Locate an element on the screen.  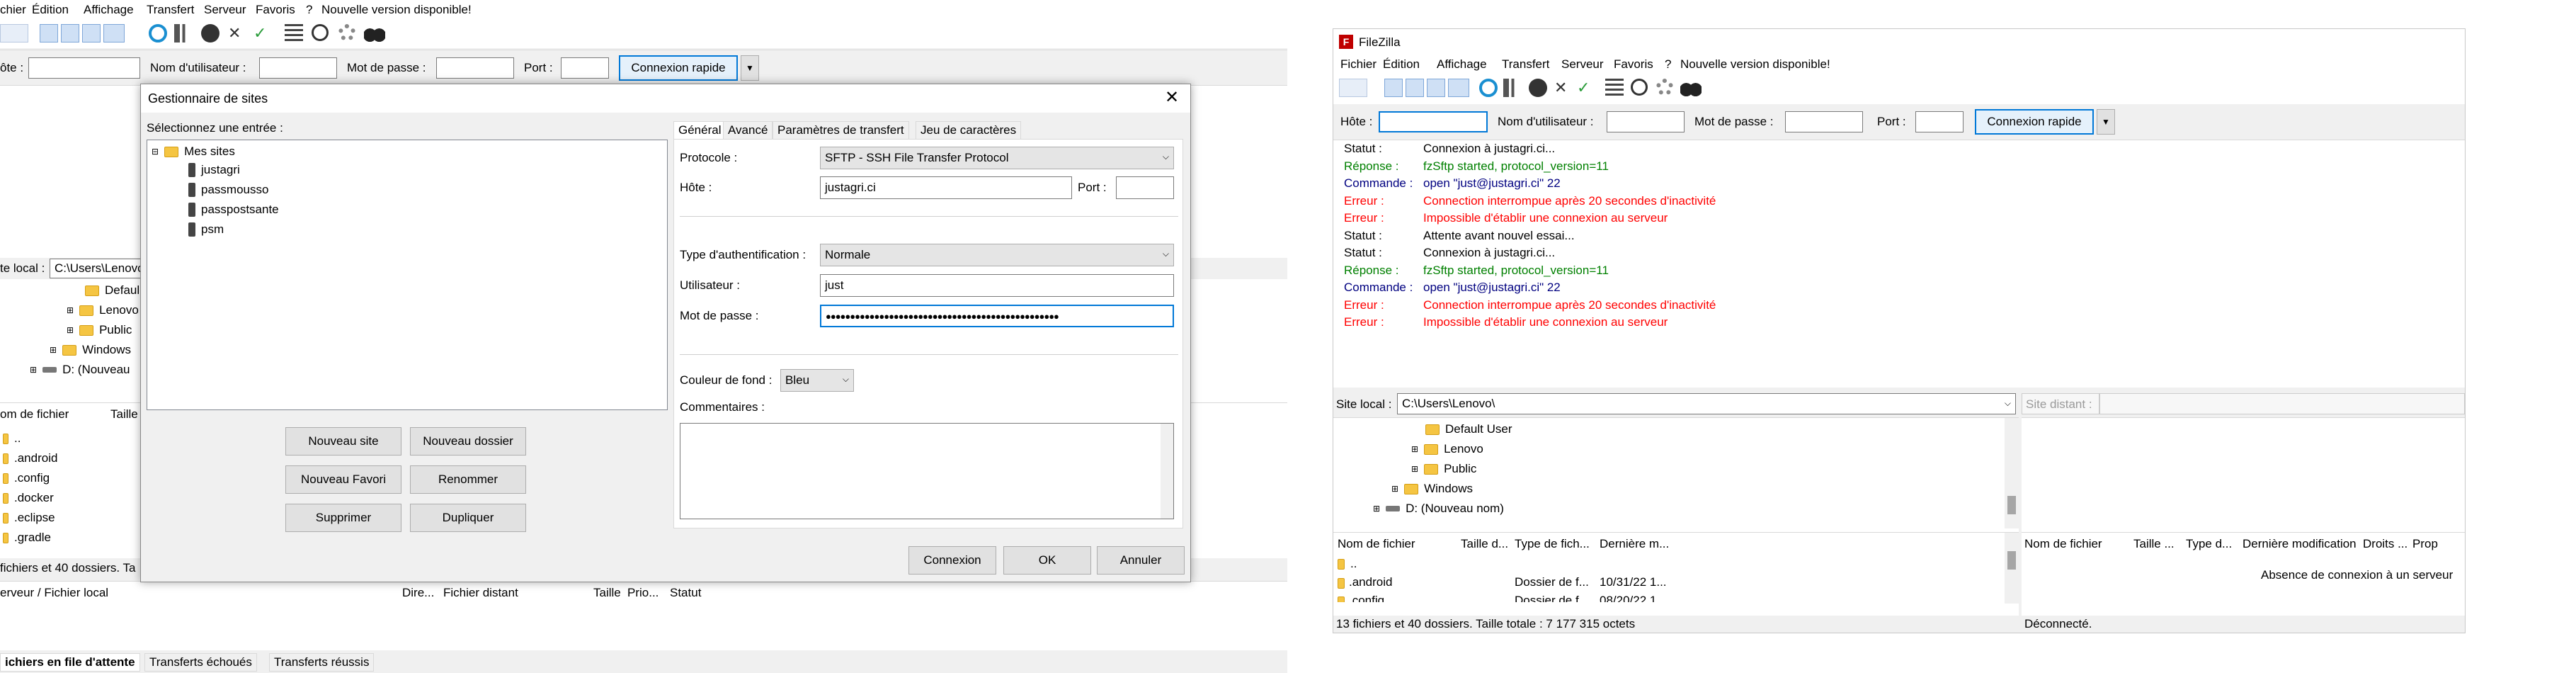
left-host-input is located at coordinates (84, 68).